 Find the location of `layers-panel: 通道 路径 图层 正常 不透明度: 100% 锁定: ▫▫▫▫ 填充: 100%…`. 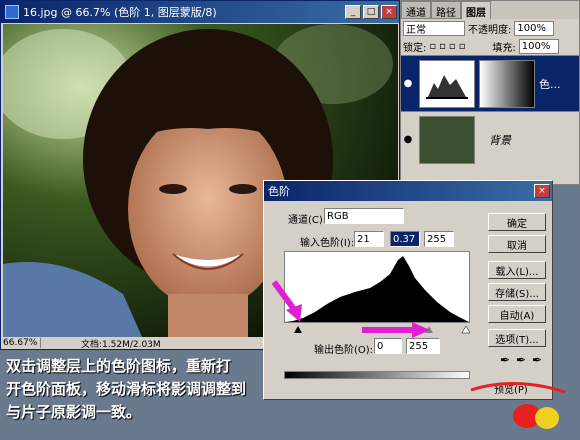

layers-panel: 通道 路径 图层 正常 不透明度: 100% 锁定: ▫▫▫▫ 填充: 100%… is located at coordinates (490, 92).